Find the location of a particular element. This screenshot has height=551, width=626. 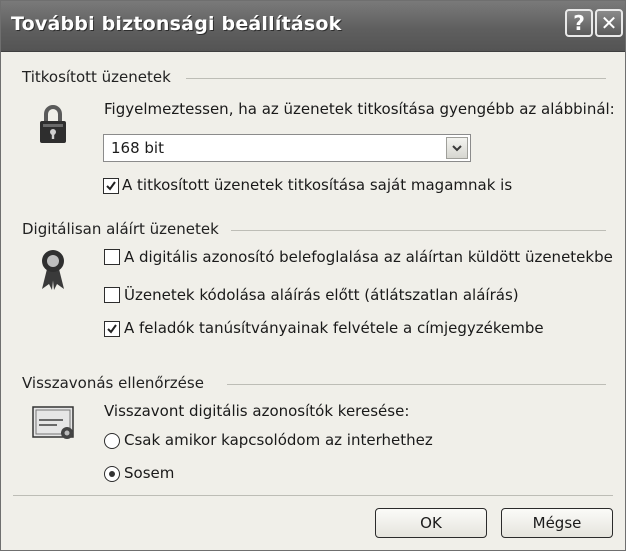

cancel-button: Mégse is located at coordinates (557, 523).